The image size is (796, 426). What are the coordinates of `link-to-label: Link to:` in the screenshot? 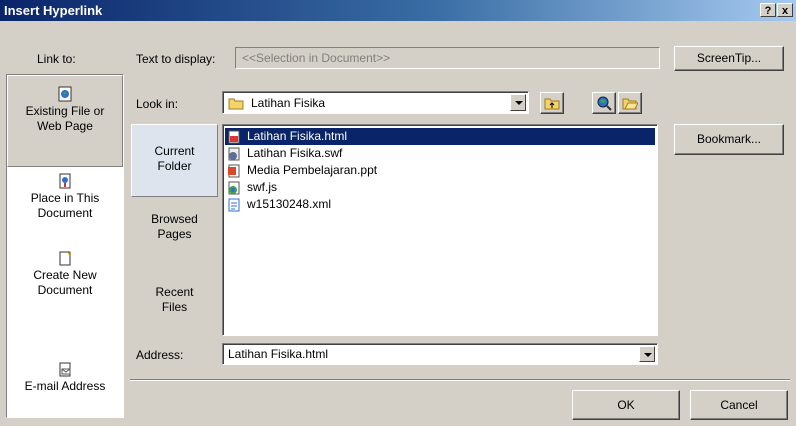 It's located at (56, 59).